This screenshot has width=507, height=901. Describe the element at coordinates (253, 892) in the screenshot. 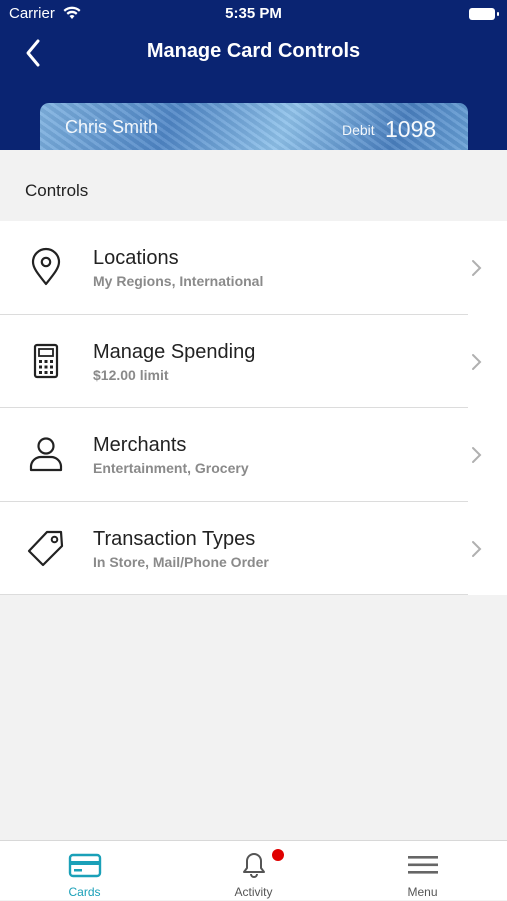

I see `tab-label: Activity` at that location.